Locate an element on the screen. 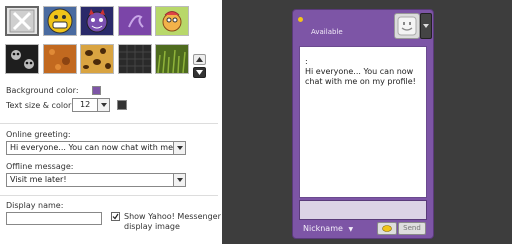 This screenshot has width=512, height=244. caret-down-icon: ▼ is located at coordinates (351, 229).